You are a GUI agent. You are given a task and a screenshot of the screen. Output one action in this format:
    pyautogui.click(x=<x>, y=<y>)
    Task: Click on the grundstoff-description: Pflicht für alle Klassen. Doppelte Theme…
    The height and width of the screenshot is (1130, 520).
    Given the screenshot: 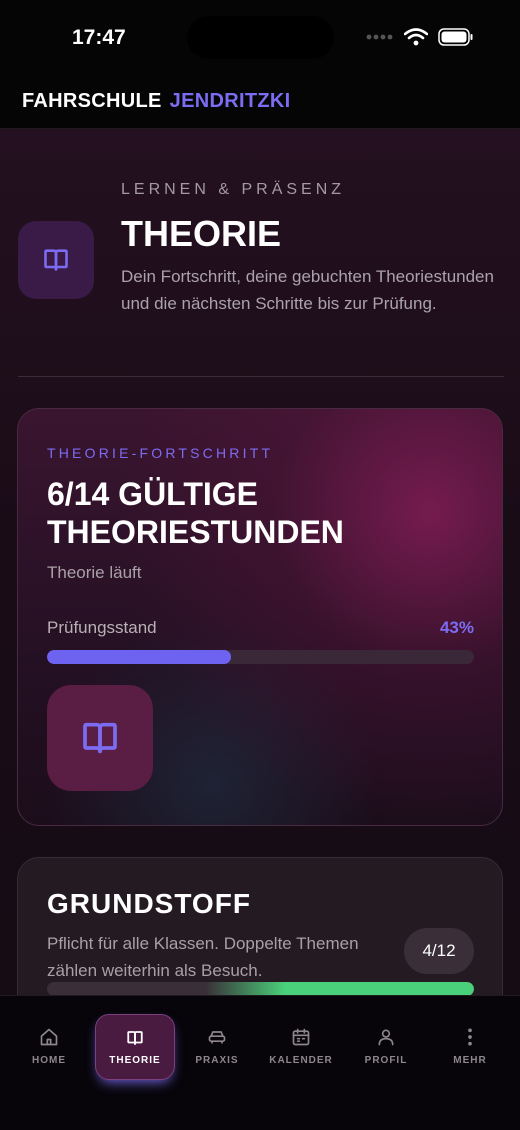 What is the action you would take?
    pyautogui.click(x=203, y=957)
    